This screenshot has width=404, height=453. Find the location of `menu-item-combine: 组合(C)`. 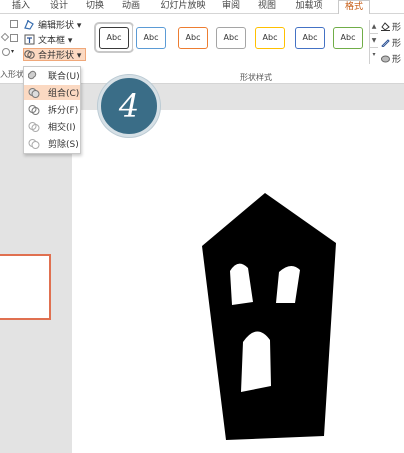

menu-item-combine: 组合(C) is located at coordinates (52, 92).